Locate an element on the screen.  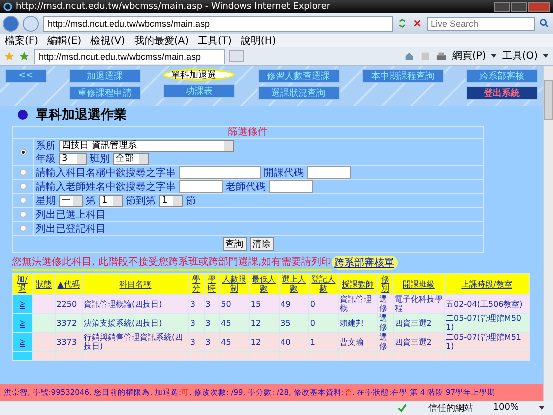
form-button: 查詢 is located at coordinates (234, 244).